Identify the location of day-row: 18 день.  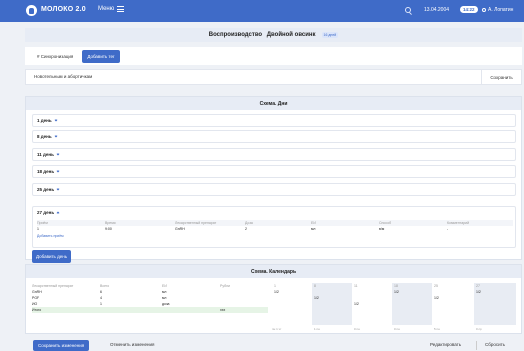
(274, 171).